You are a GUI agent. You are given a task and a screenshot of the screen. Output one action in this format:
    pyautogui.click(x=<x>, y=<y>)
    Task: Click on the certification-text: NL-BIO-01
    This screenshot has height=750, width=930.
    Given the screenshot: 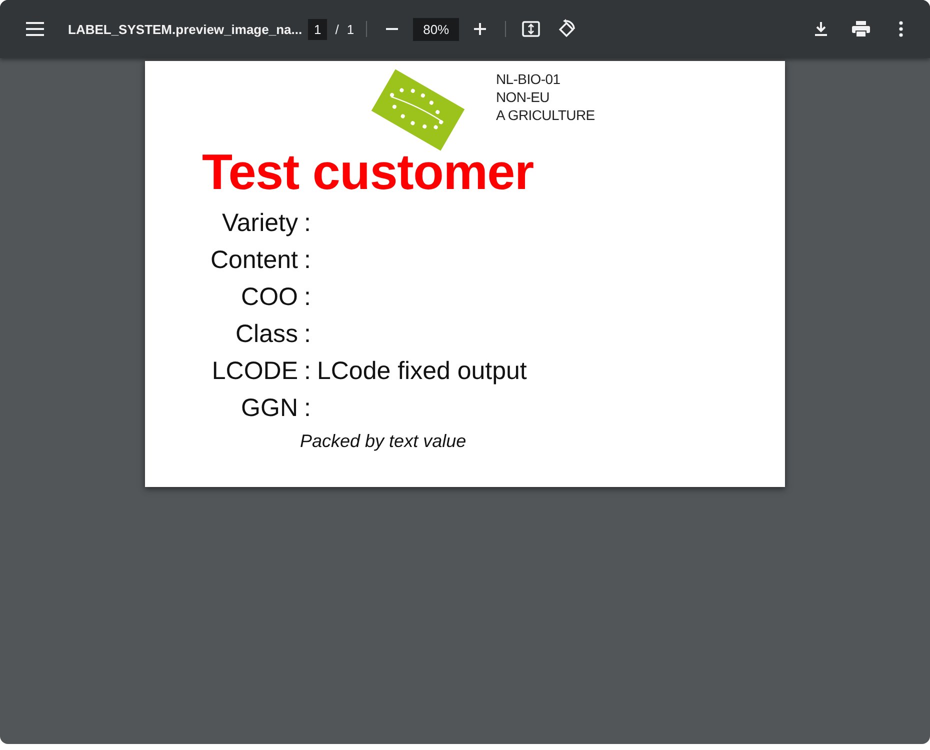 What is the action you would take?
    pyautogui.click(x=529, y=79)
    